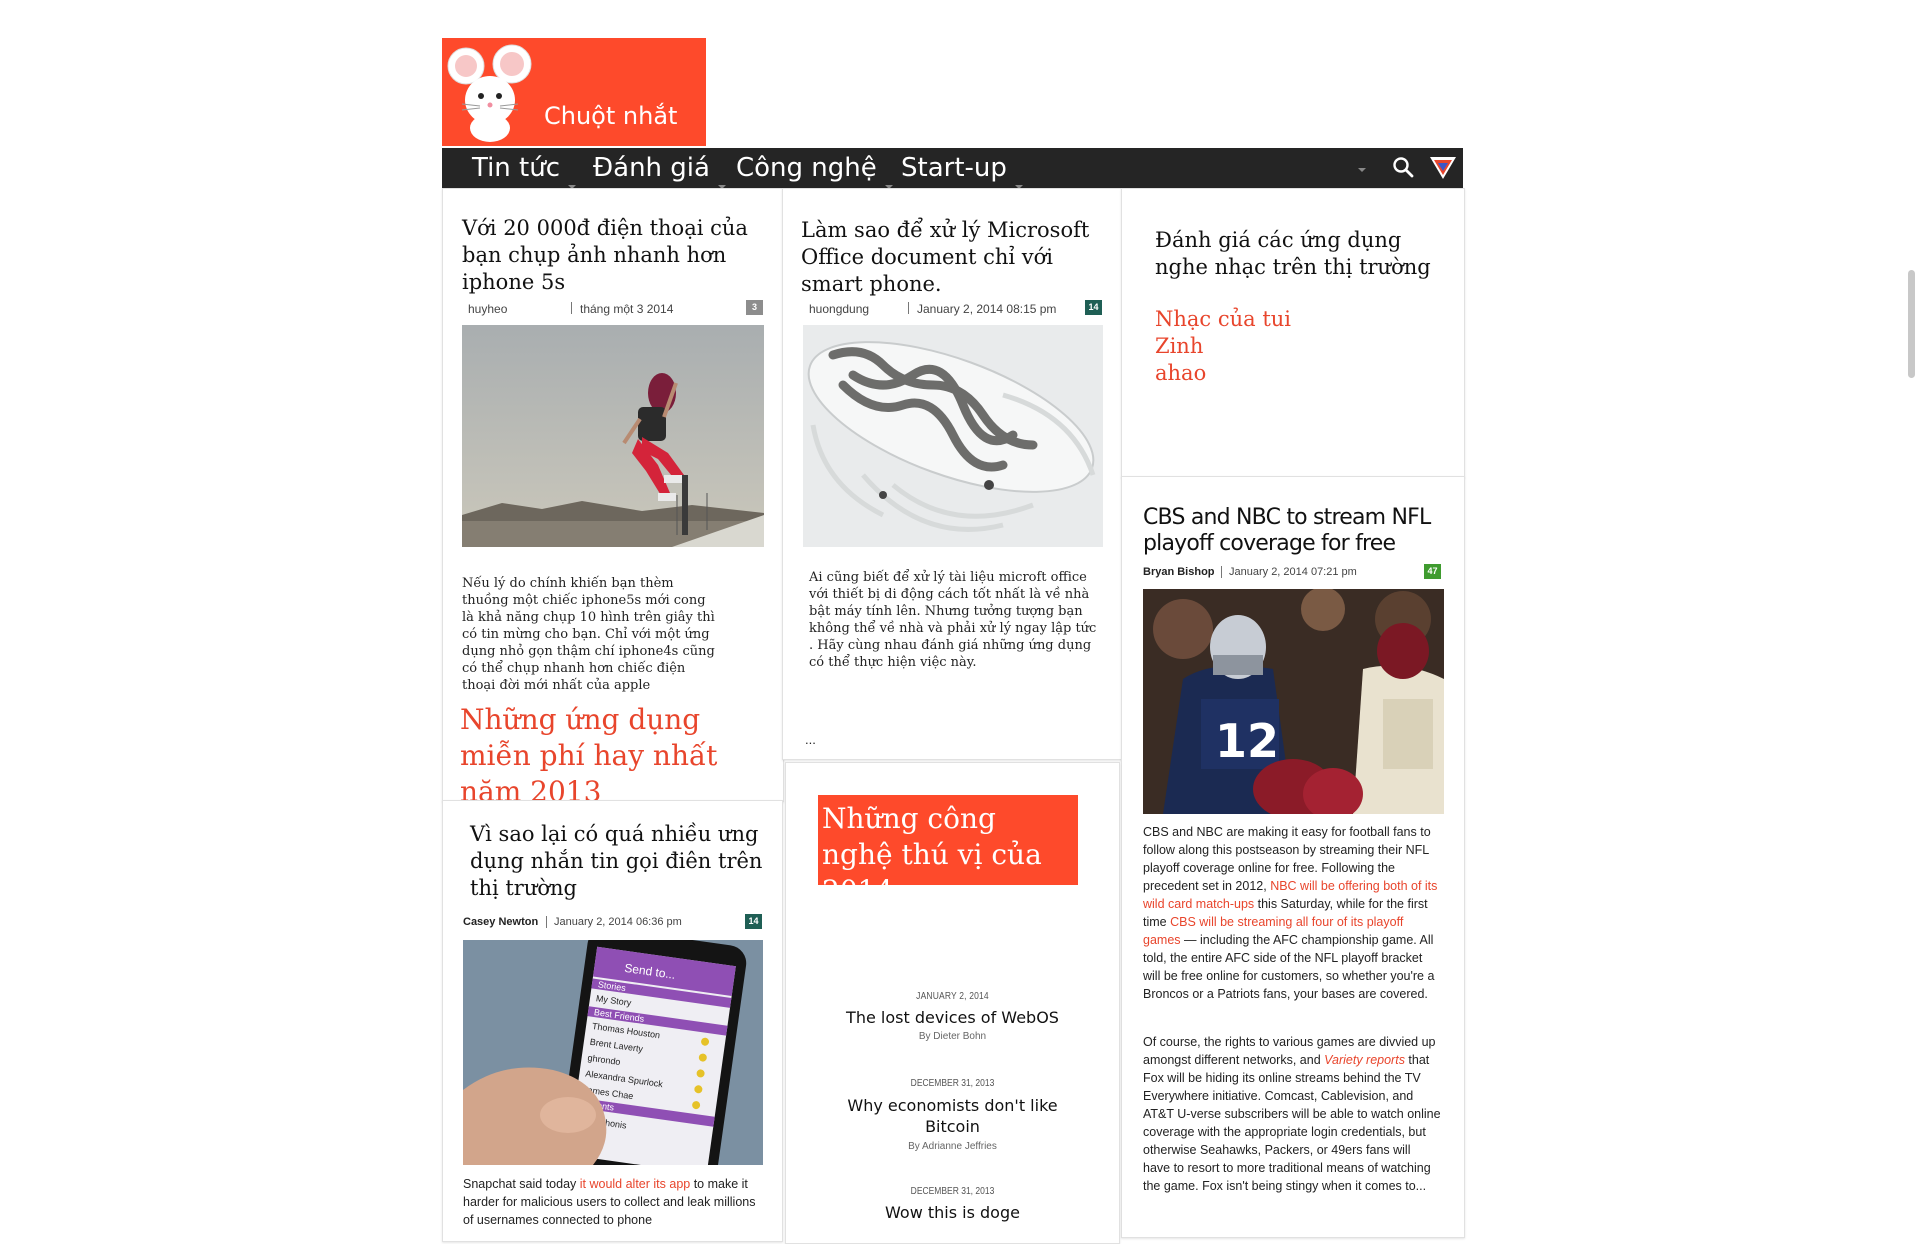 The height and width of the screenshot is (1244, 1920). I want to click on article-author: Casey Newton, so click(500, 922).